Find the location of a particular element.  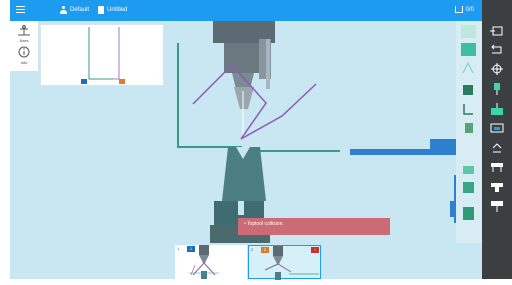

info-label: Info is located at coordinates (24, 62).